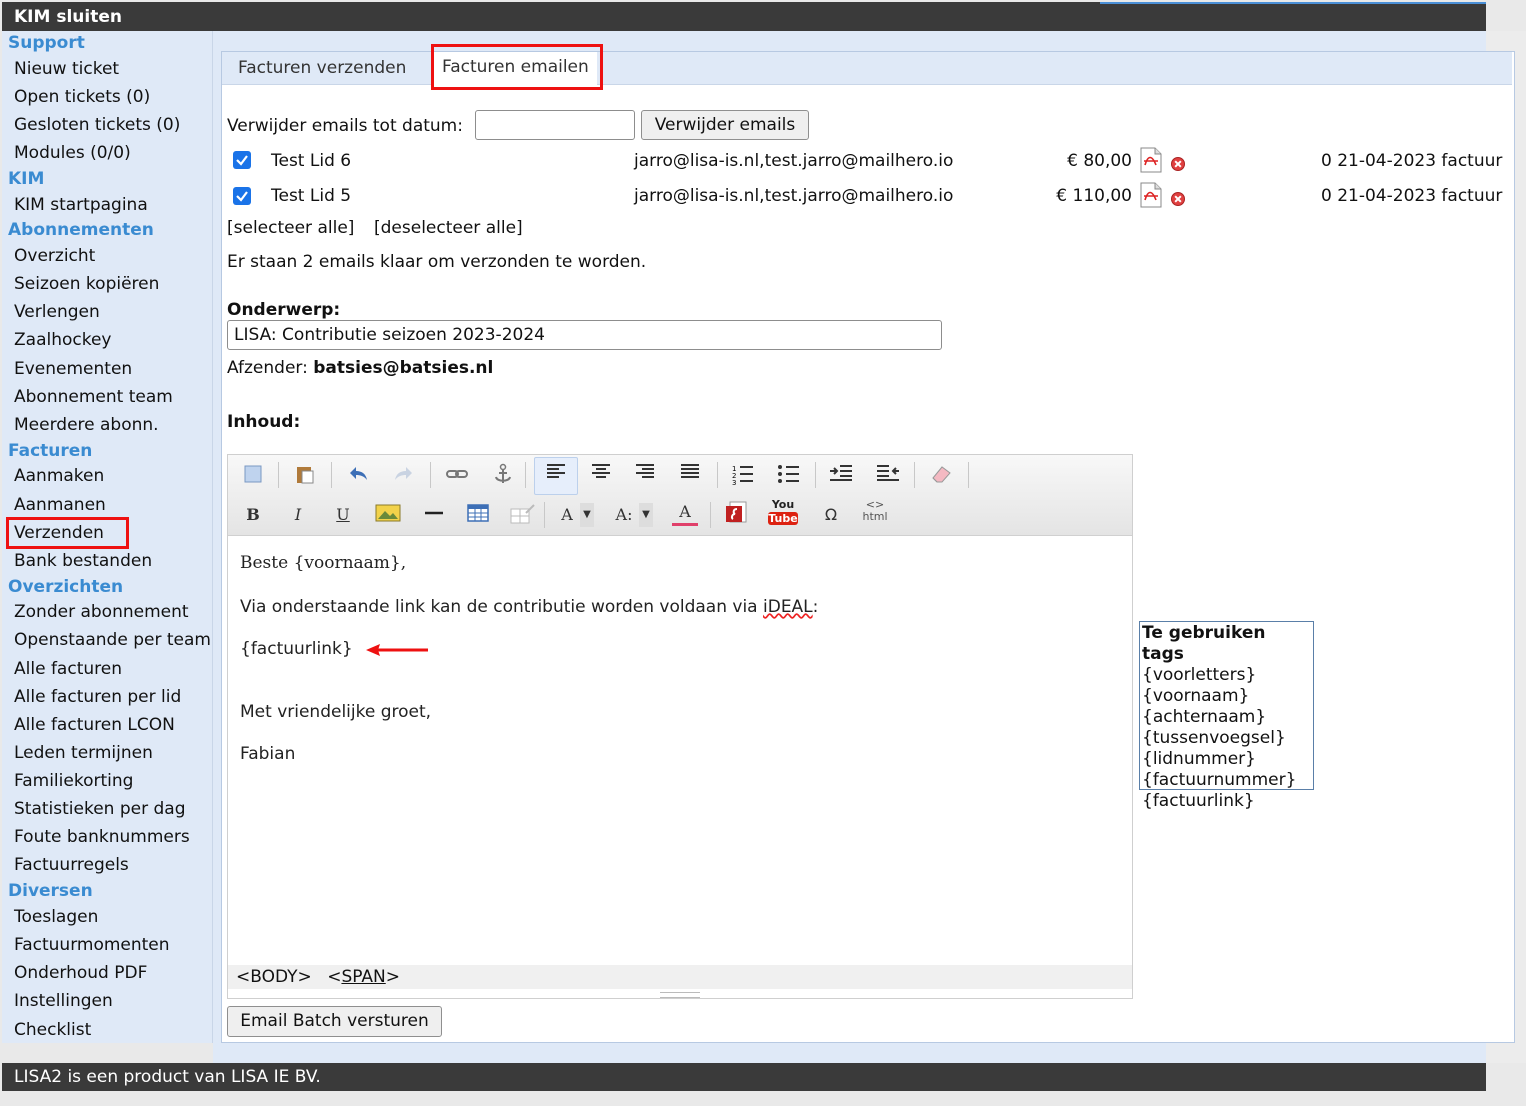  Describe the element at coordinates (80, 973) in the screenshot. I see `sidebar-item-onderhoud-pdf: Onderhoud PDF` at that location.